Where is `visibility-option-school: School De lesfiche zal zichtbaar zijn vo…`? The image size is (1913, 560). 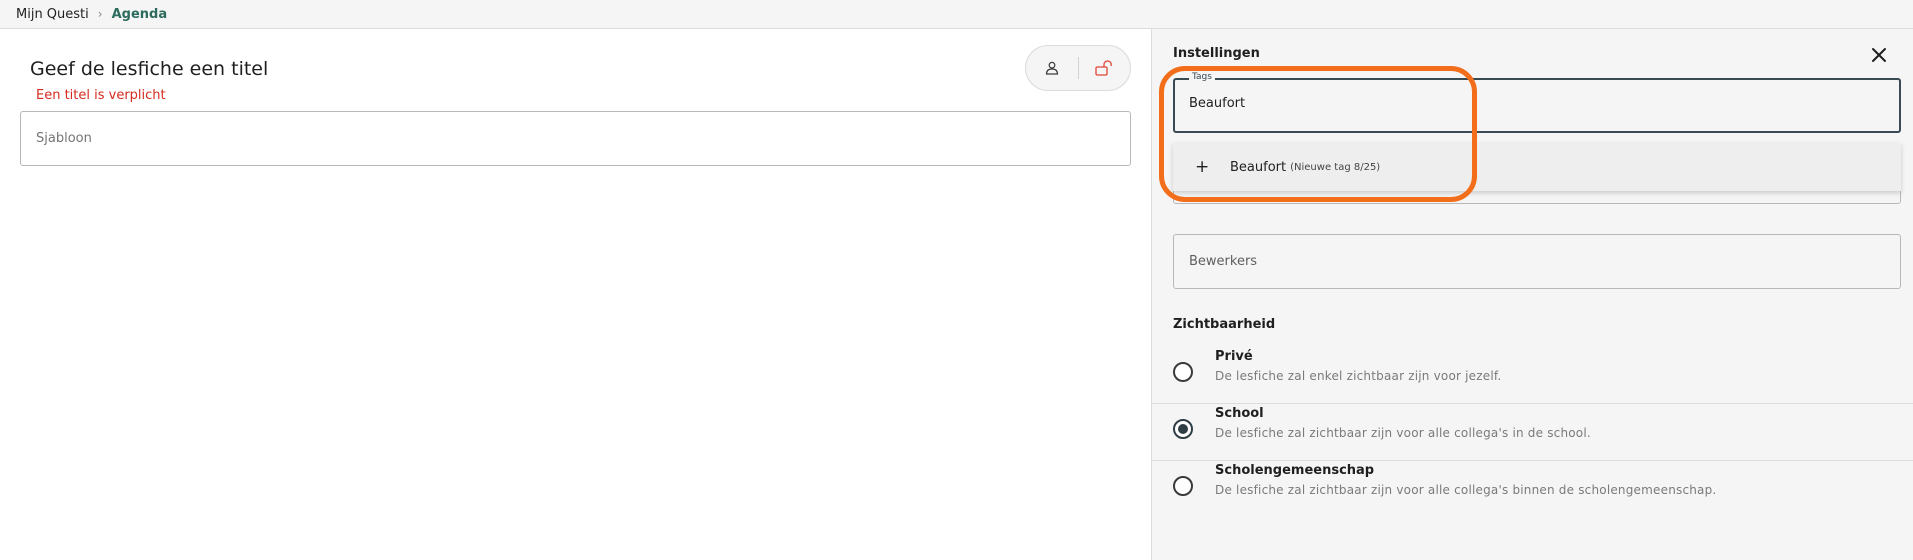
visibility-option-school: School De lesfiche zal zichtbaar zijn vo… is located at coordinates (1532, 432).